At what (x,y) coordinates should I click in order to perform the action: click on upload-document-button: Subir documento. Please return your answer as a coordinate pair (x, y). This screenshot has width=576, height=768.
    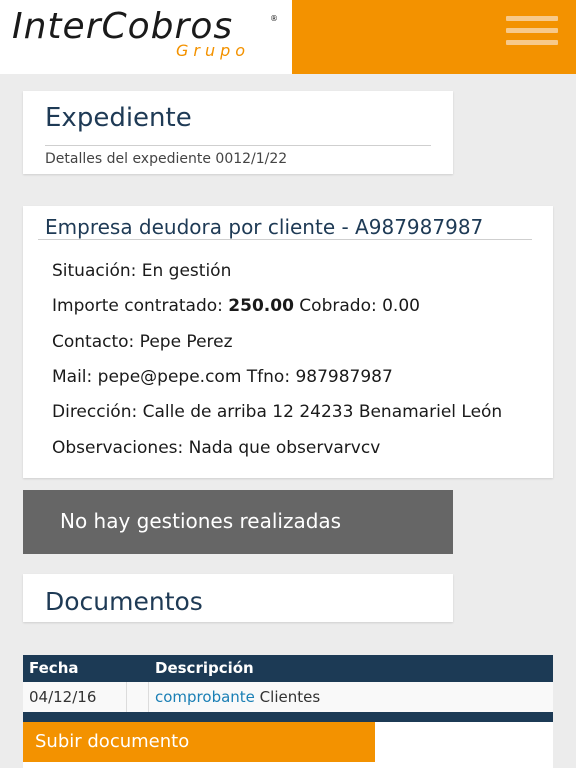
    Looking at the image, I should click on (199, 742).